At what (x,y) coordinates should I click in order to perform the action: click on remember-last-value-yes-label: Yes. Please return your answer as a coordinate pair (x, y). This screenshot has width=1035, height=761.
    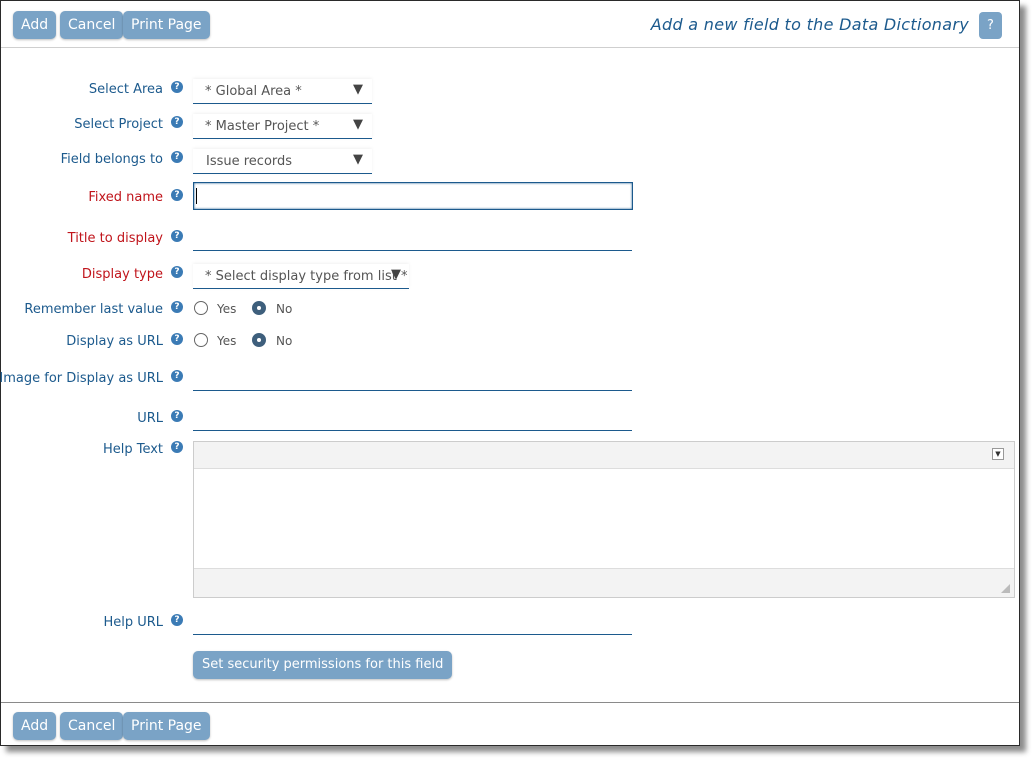
    Looking at the image, I should click on (227, 309).